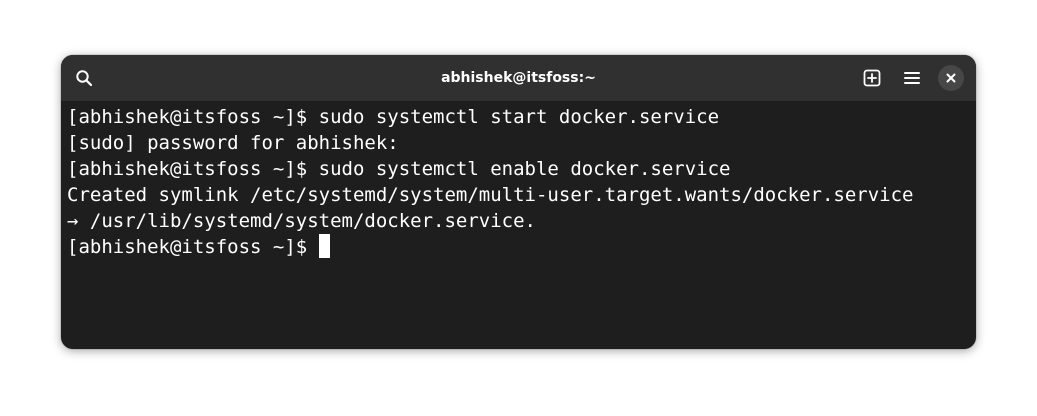  What do you see at coordinates (233, 143) in the screenshot?
I see `terminal-line: [sudo] password for abhishek:` at bounding box center [233, 143].